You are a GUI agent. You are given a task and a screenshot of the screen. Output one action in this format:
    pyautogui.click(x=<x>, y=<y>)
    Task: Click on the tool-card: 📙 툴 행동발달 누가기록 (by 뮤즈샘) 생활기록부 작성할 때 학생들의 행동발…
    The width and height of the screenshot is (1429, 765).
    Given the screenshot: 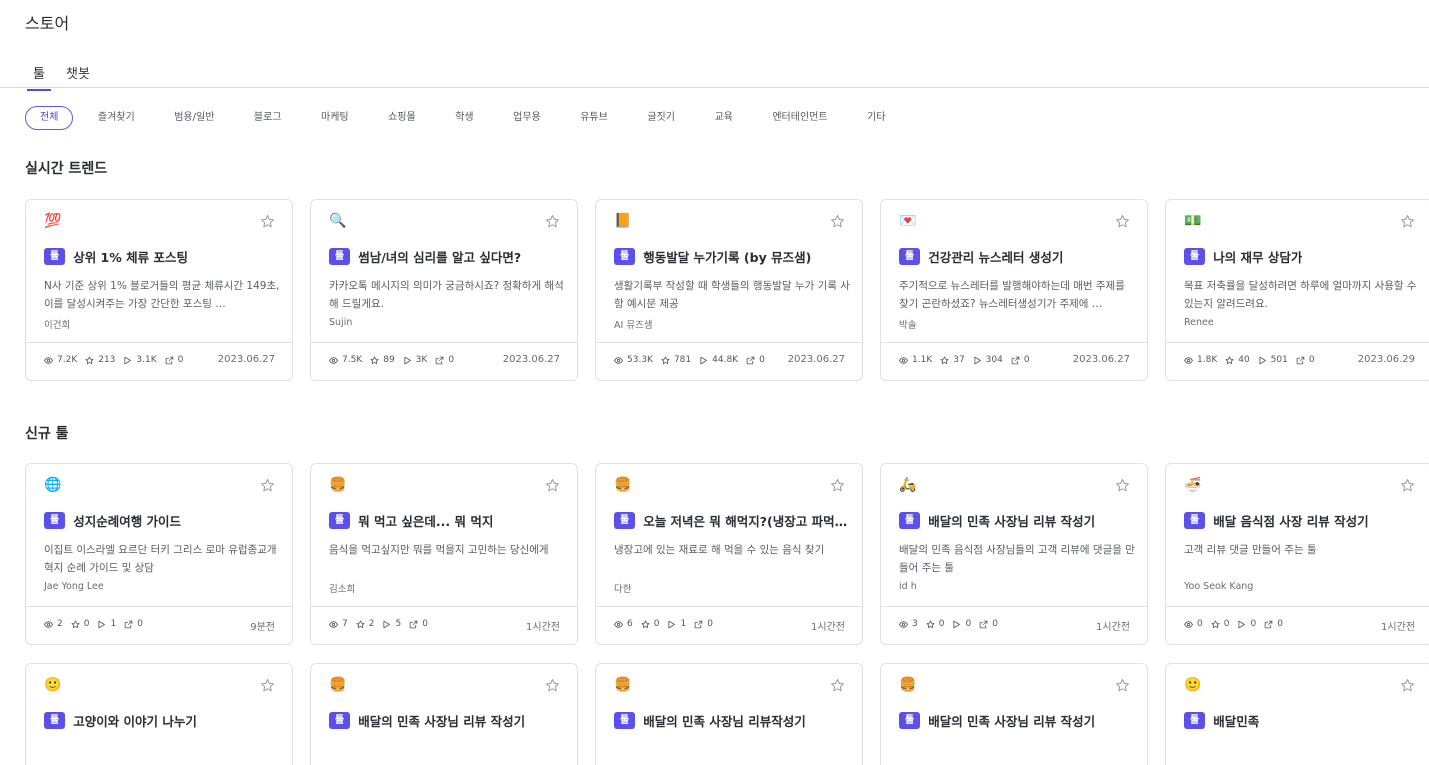 What is the action you would take?
    pyautogui.click(x=729, y=290)
    